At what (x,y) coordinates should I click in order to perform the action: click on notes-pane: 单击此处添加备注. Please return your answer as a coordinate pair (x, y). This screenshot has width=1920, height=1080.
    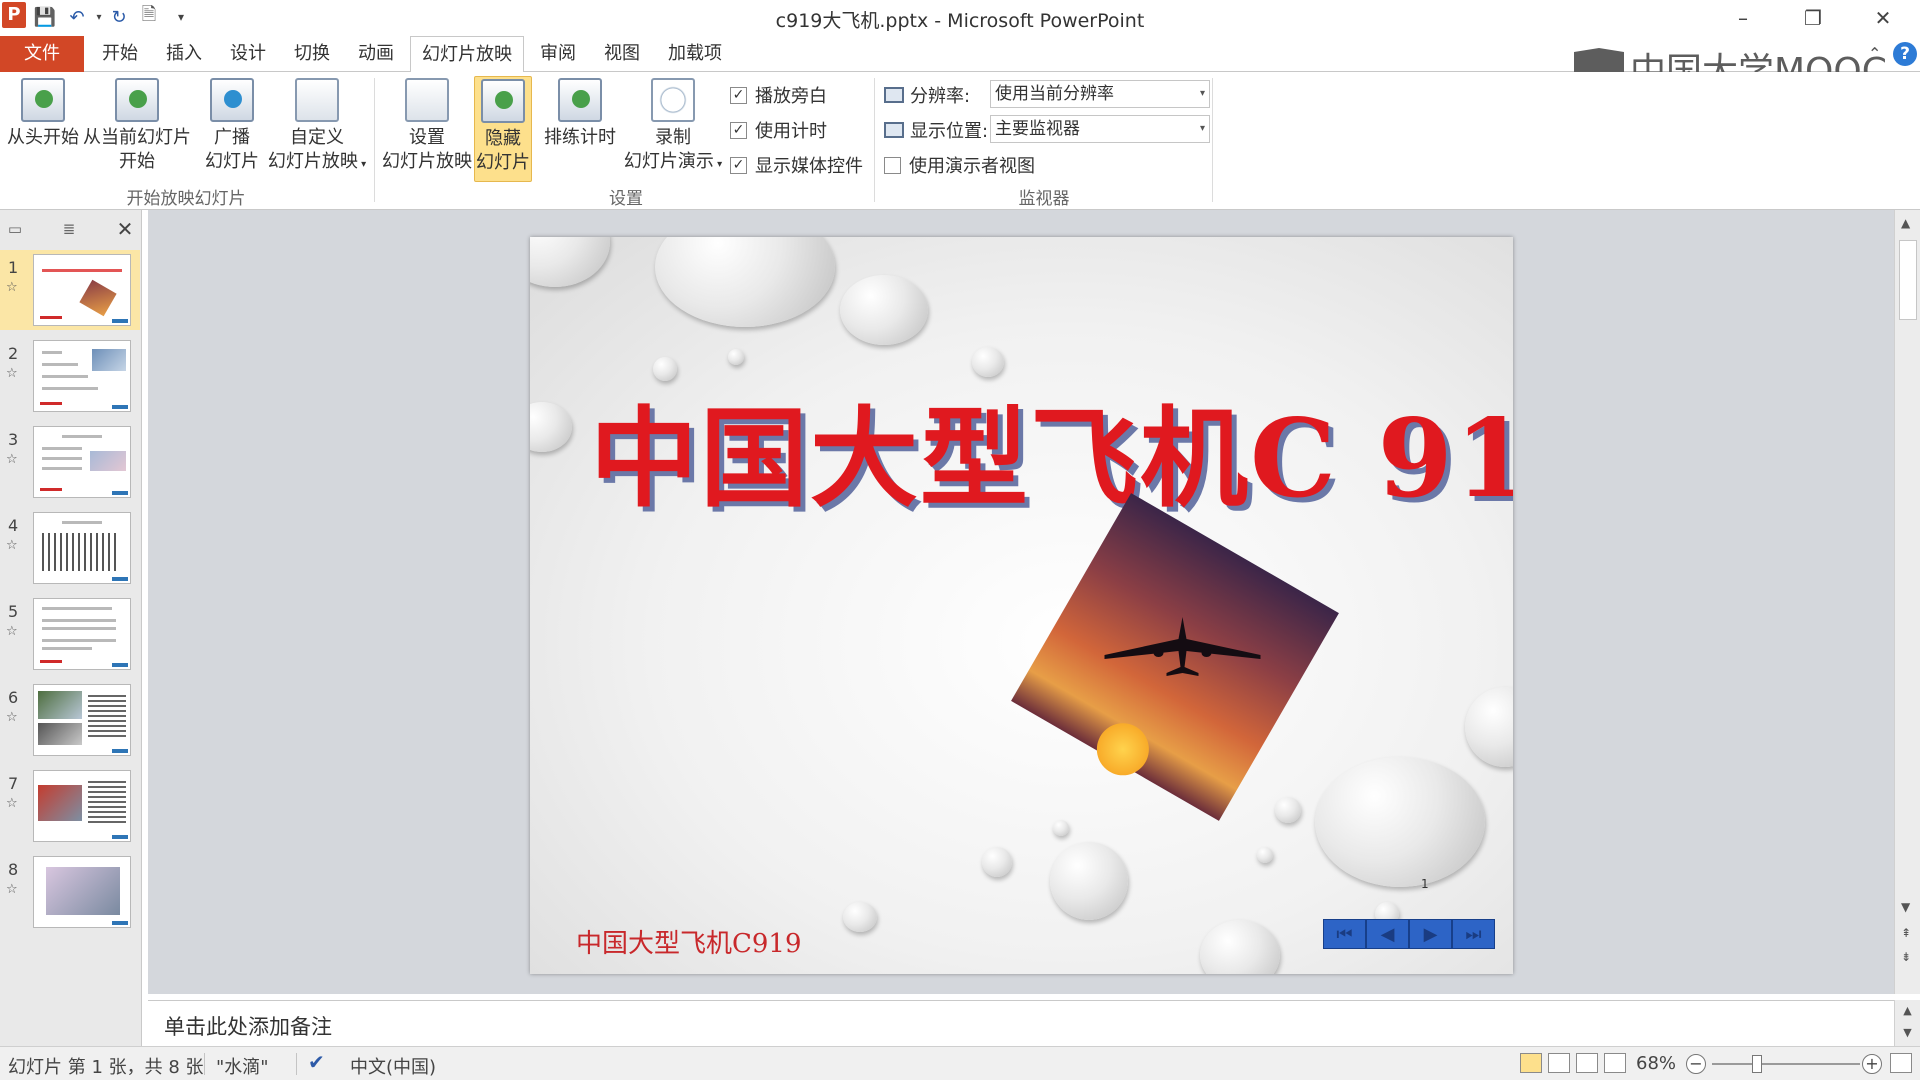
    Looking at the image, I should click on (1021, 1023).